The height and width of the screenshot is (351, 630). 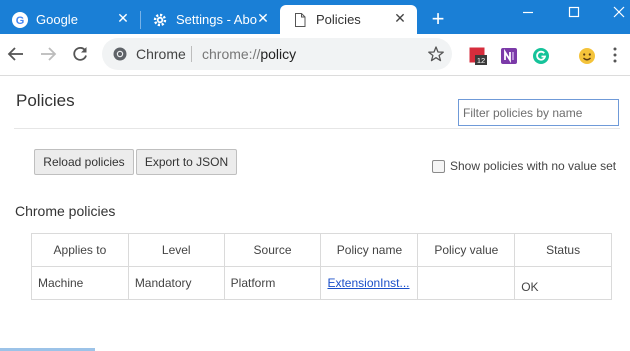 I want to click on tab-policies: Policies ✕, so click(x=348, y=19).